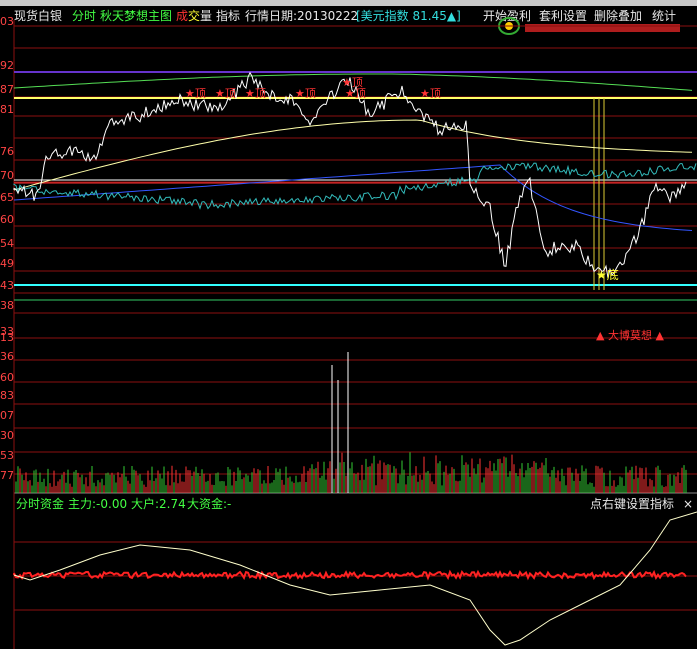 Image resolution: width=697 pixels, height=649 pixels. I want to click on price-tick-label: 49, so click(7, 263).